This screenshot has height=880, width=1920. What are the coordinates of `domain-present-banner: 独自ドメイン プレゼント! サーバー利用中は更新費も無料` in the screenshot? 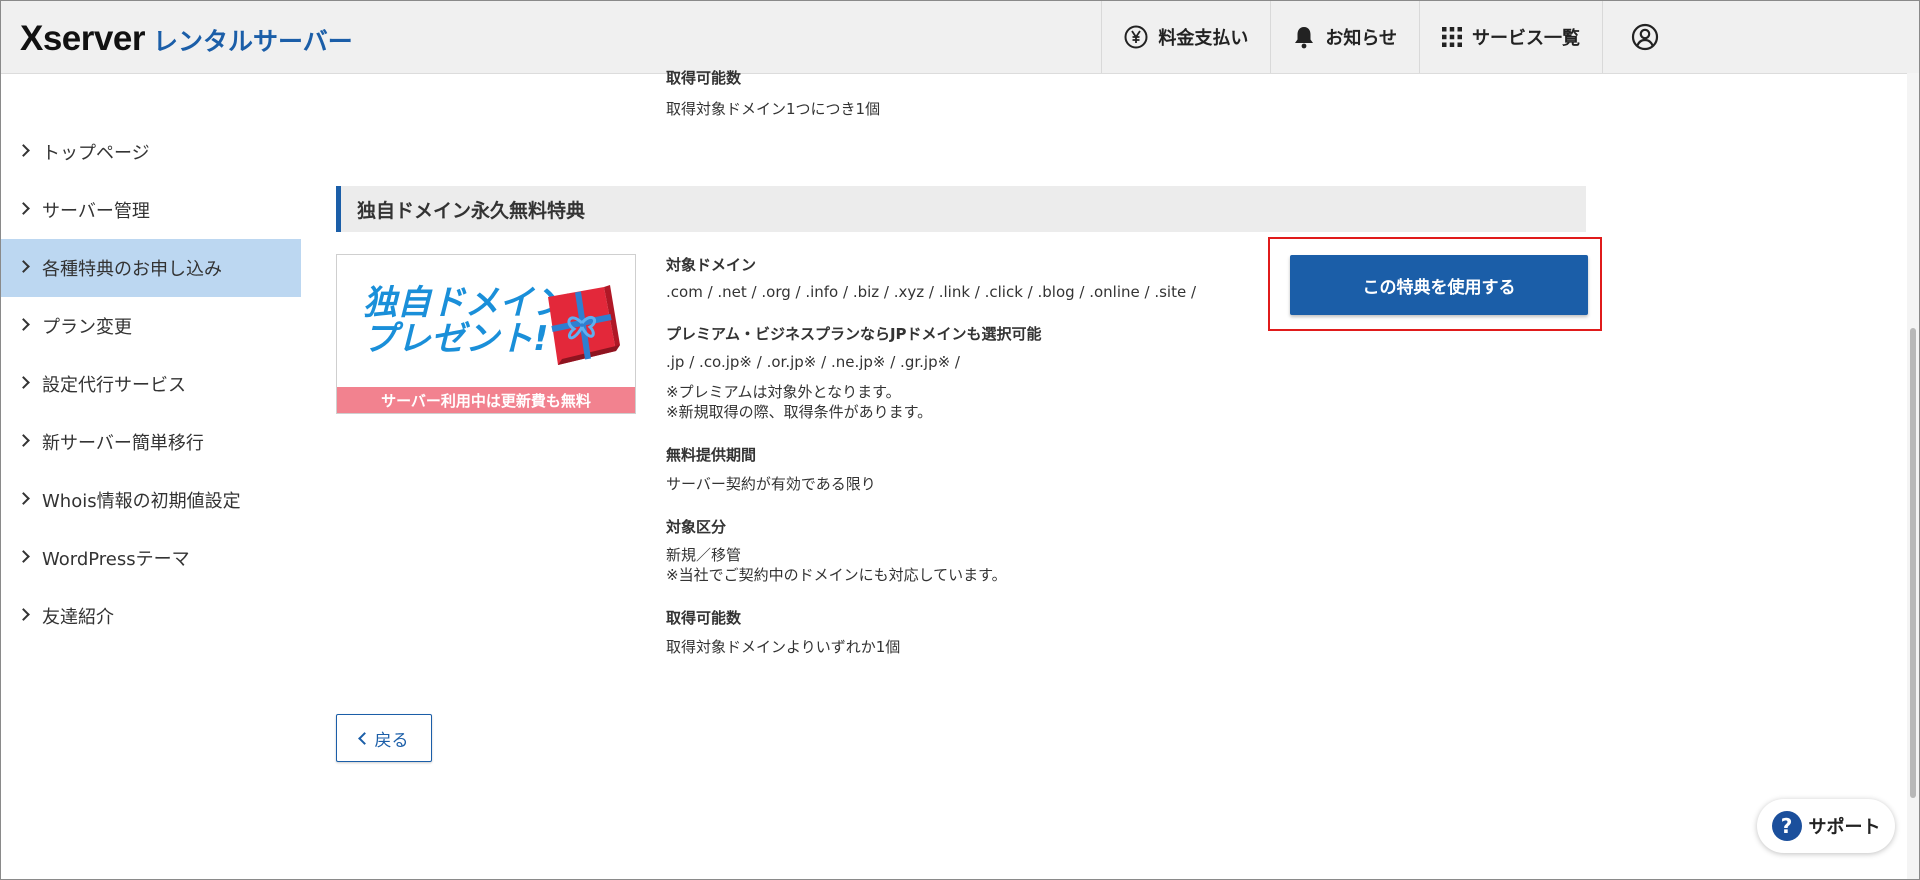 It's located at (486, 334).